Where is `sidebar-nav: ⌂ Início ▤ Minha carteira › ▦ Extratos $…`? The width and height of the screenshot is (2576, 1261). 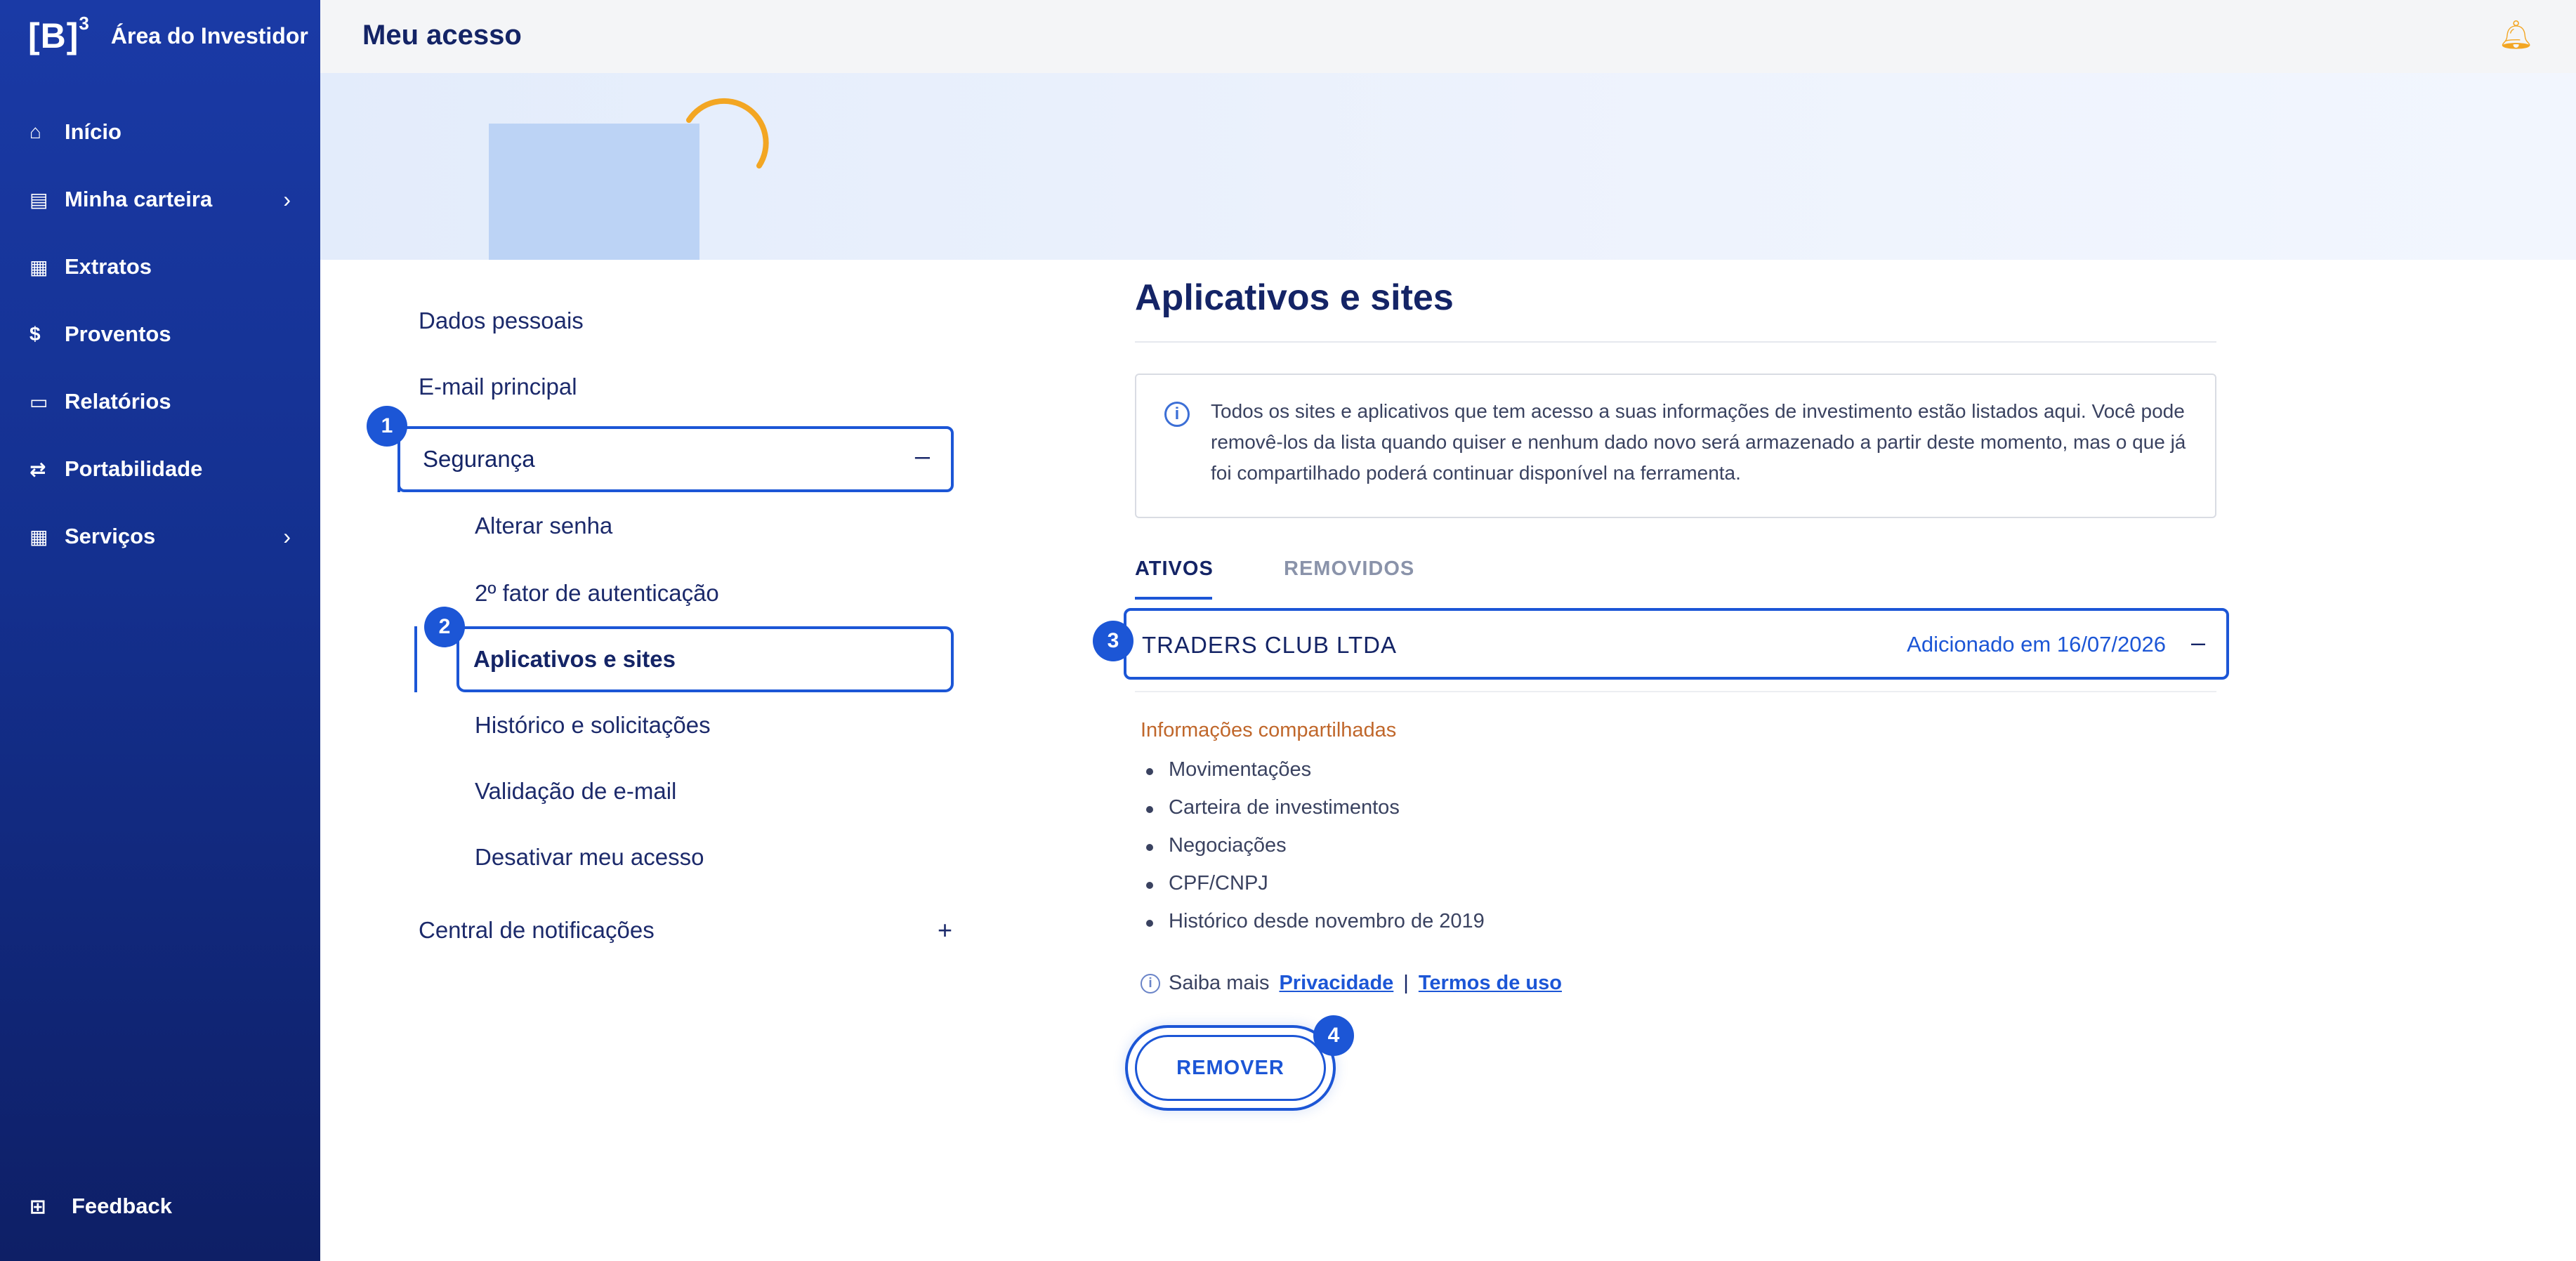 sidebar-nav: ⌂ Início ▤ Minha carteira › ▦ Extratos $… is located at coordinates (160, 334).